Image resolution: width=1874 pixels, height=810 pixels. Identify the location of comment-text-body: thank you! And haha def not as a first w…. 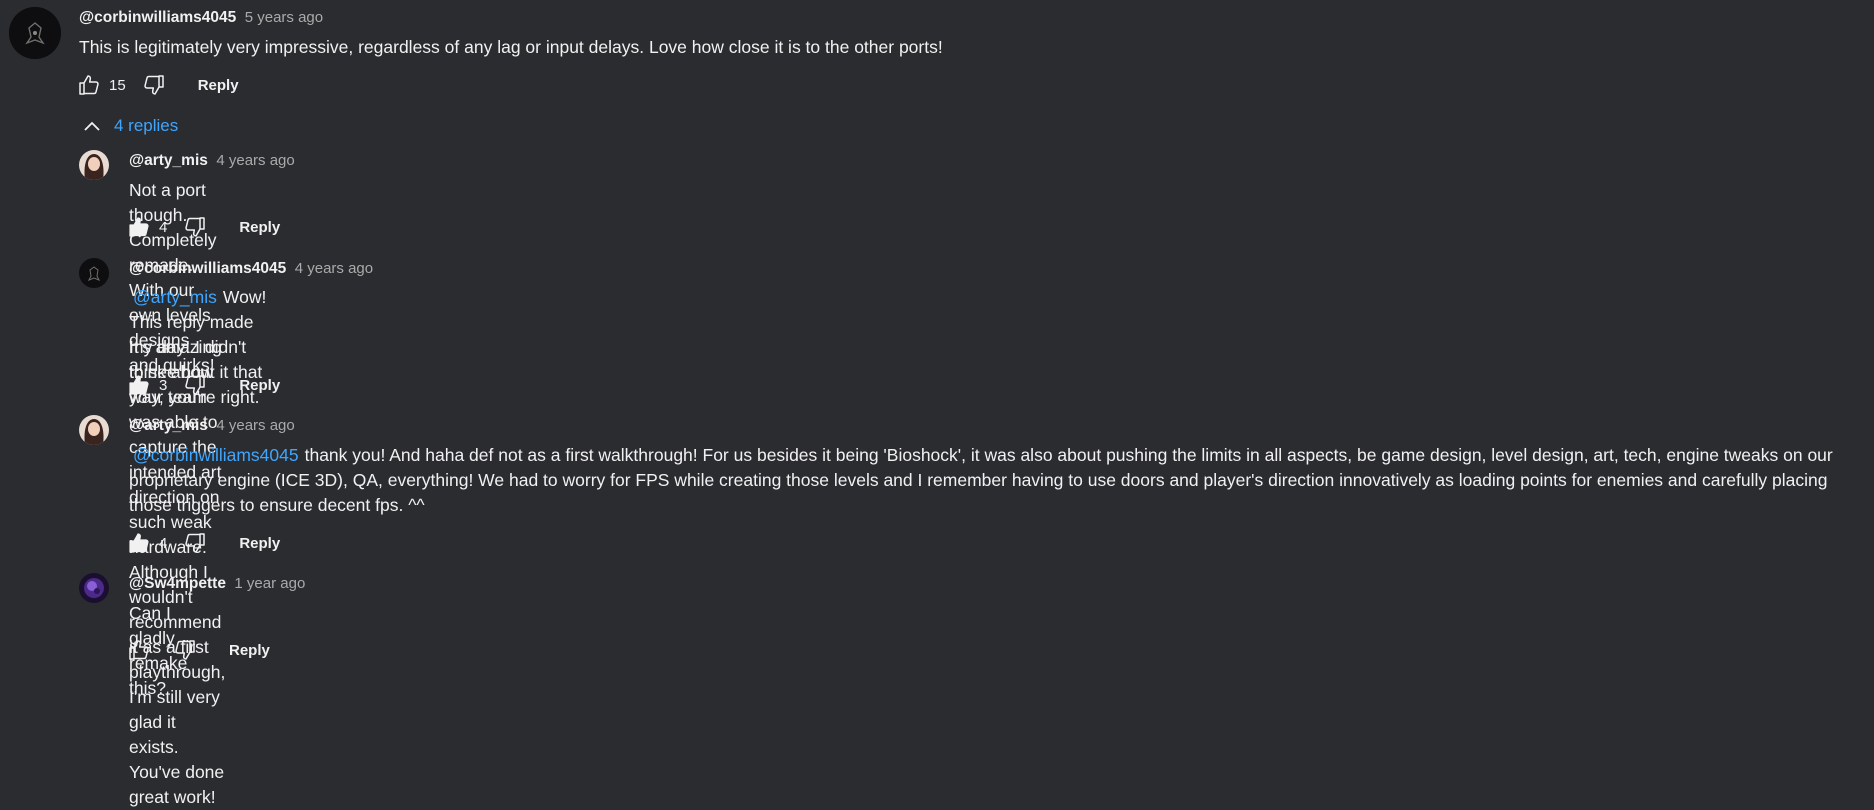
(981, 480).